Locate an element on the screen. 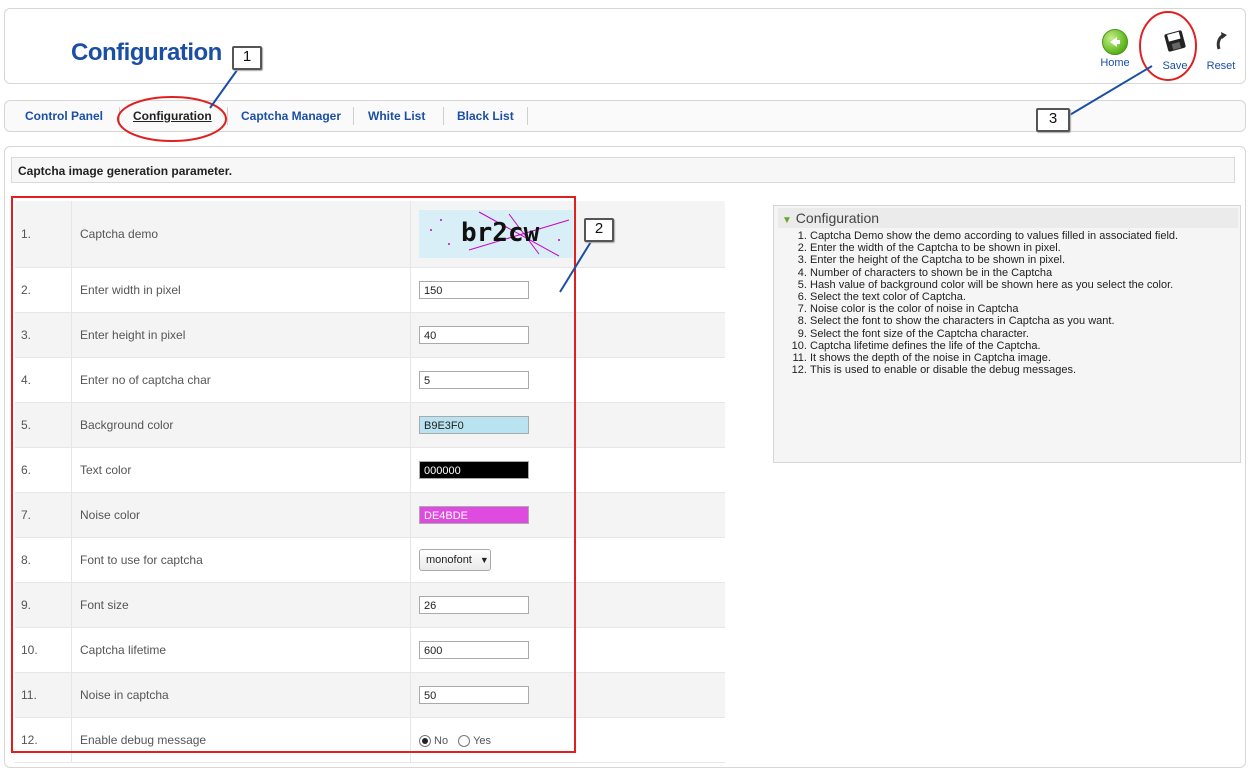 The height and width of the screenshot is (768, 1252). row-value: 600 is located at coordinates (567, 650).